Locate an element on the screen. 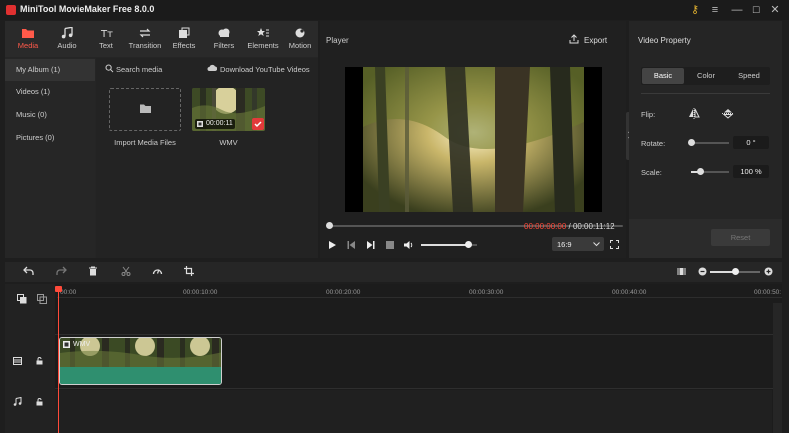  playhead is located at coordinates (58, 359).